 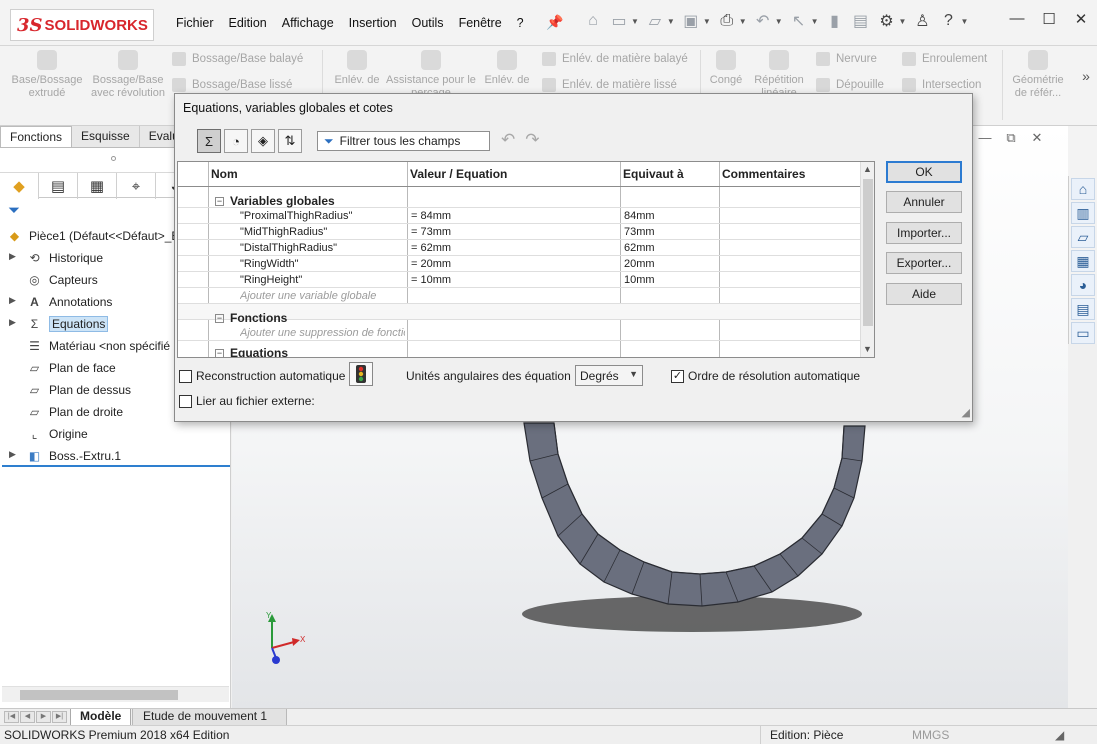 What do you see at coordinates (290, 141) in the screenshot?
I see `ordered-view-button: ⇅` at bounding box center [290, 141].